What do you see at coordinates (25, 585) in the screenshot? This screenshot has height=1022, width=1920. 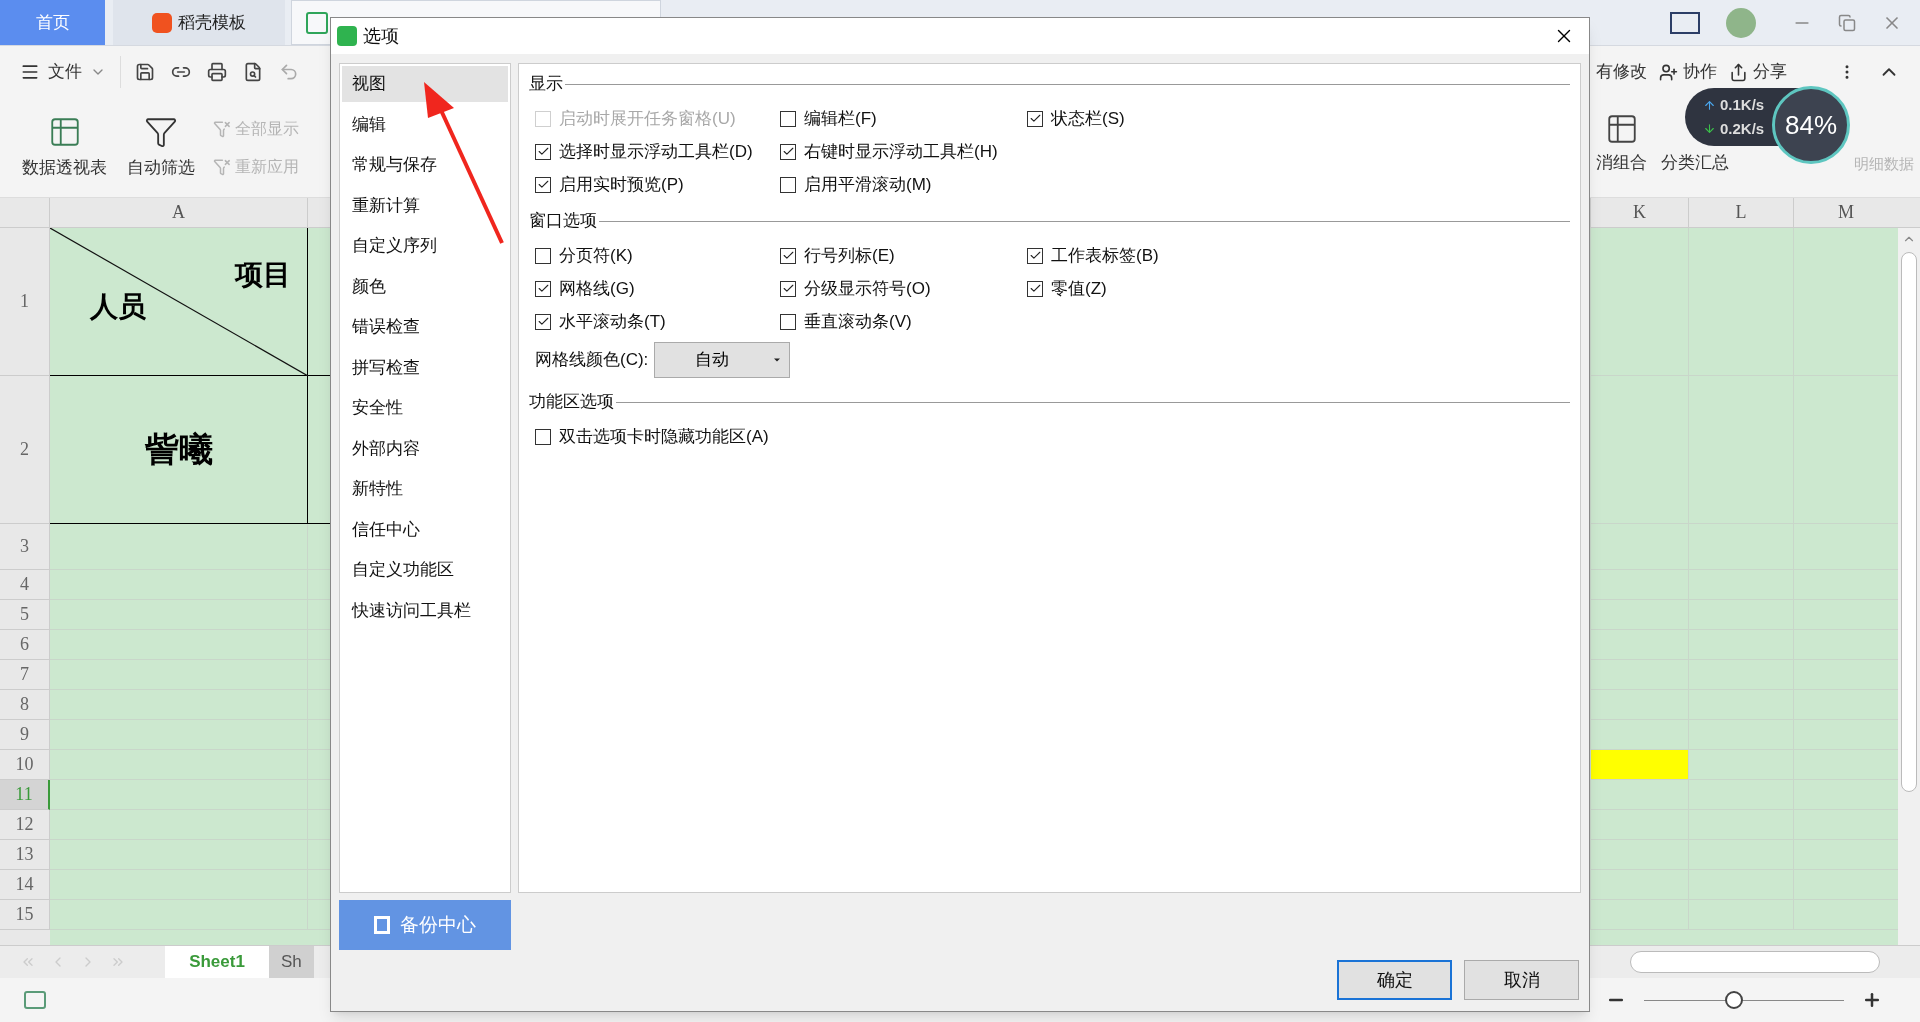 I see `row-header: 4` at bounding box center [25, 585].